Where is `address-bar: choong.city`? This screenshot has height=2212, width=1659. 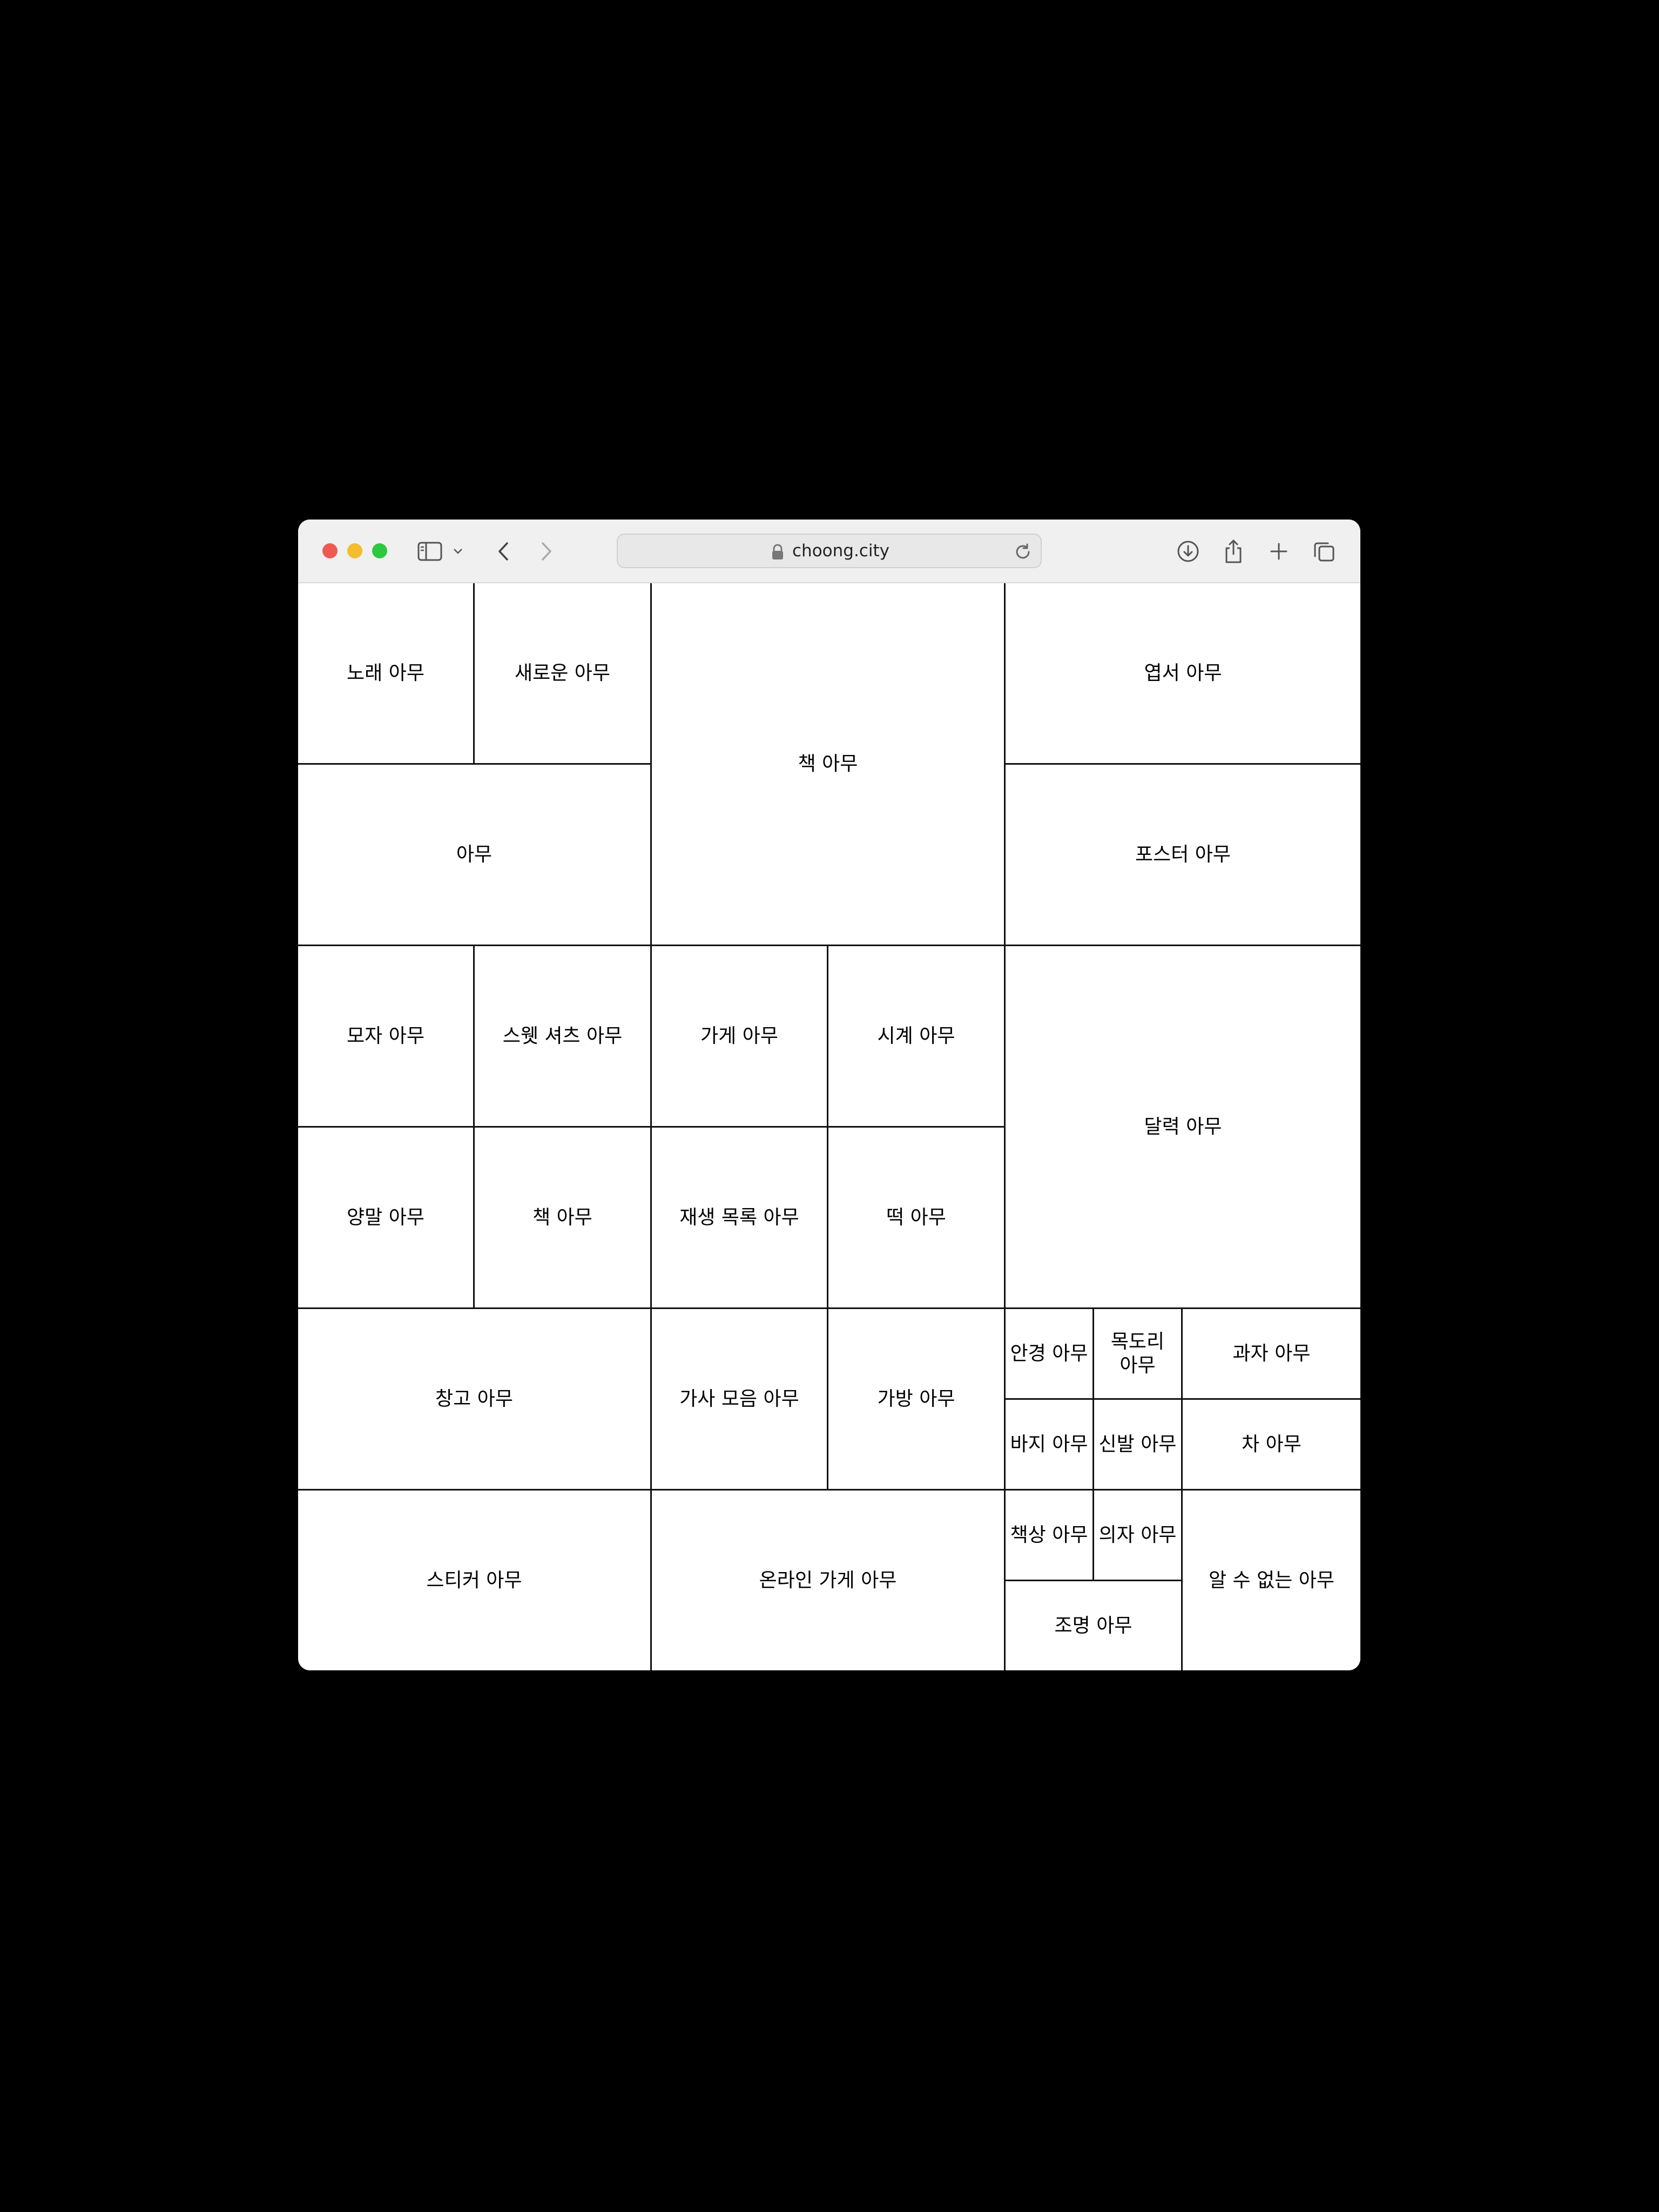 address-bar: choong.city is located at coordinates (829, 551).